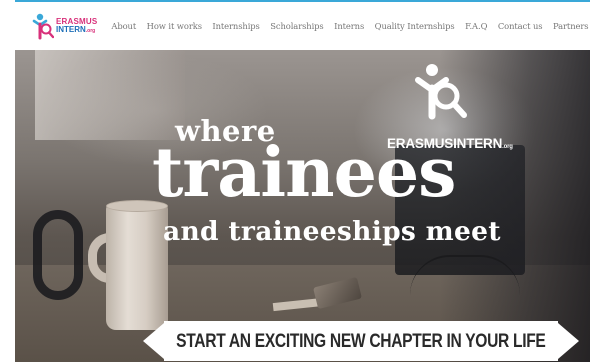 The height and width of the screenshot is (362, 603). What do you see at coordinates (123, 26) in the screenshot?
I see `nav-about: About` at bounding box center [123, 26].